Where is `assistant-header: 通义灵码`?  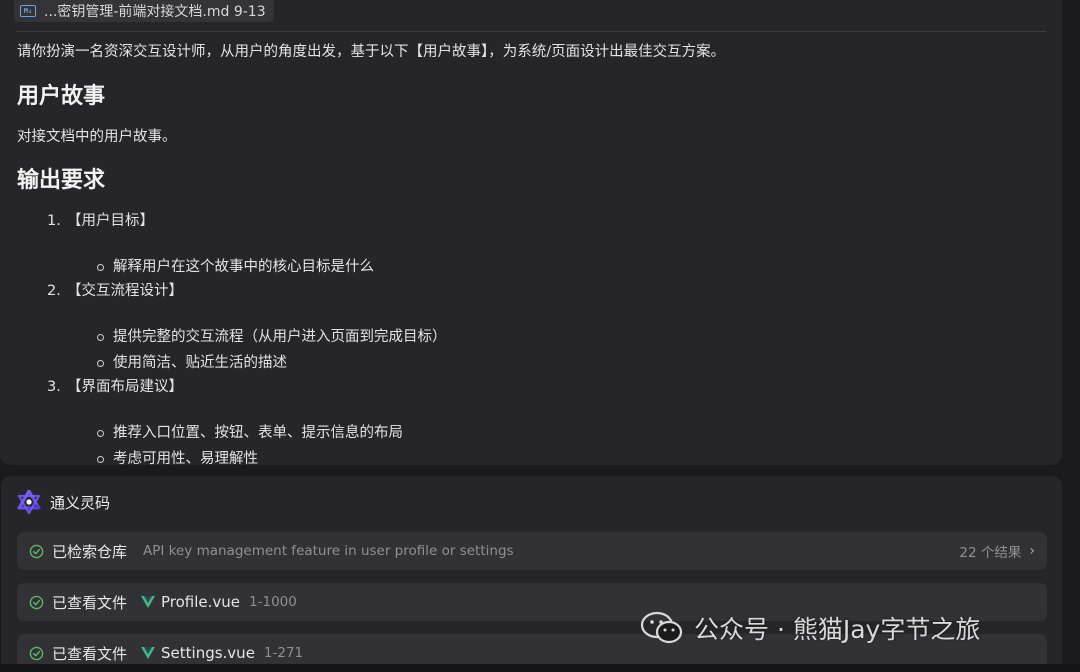
assistant-header: 通义灵码 is located at coordinates (63, 502).